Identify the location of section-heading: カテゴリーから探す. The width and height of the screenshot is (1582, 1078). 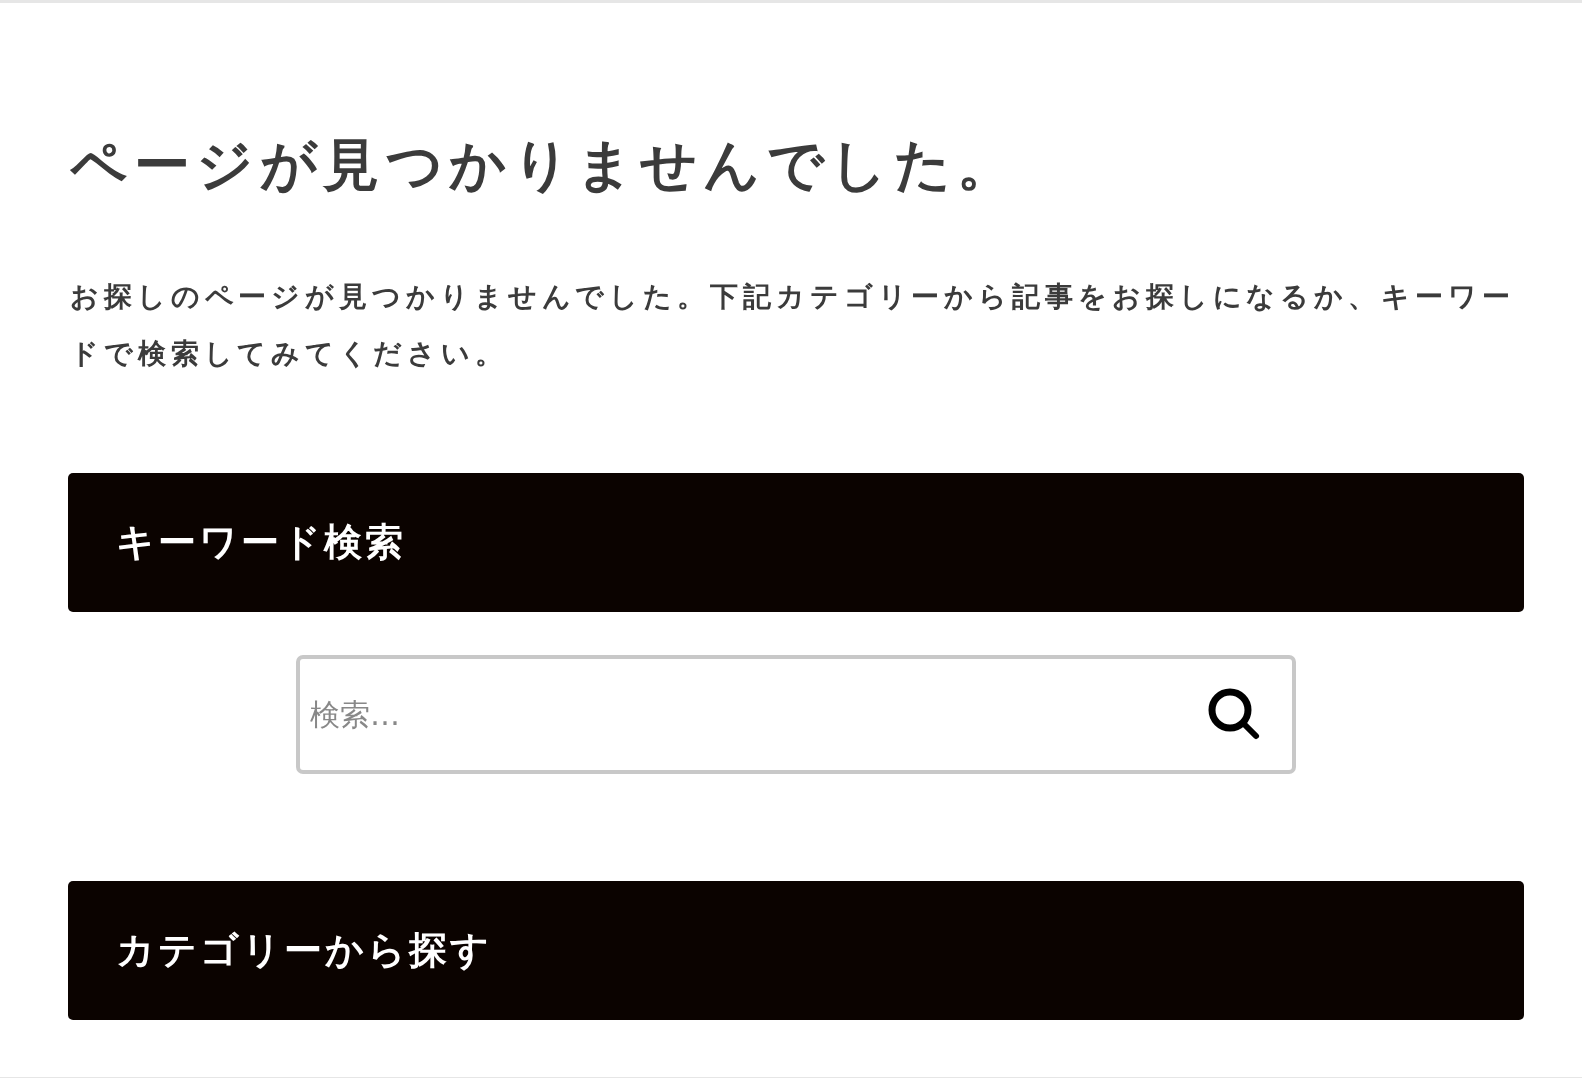
(304, 950).